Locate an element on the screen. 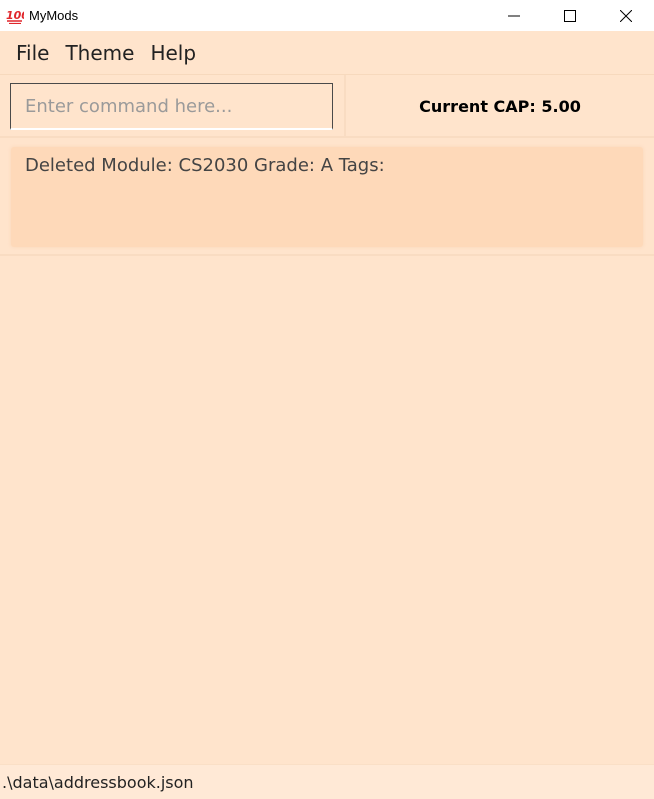 The image size is (654, 799). maximize-icon is located at coordinates (570, 15).